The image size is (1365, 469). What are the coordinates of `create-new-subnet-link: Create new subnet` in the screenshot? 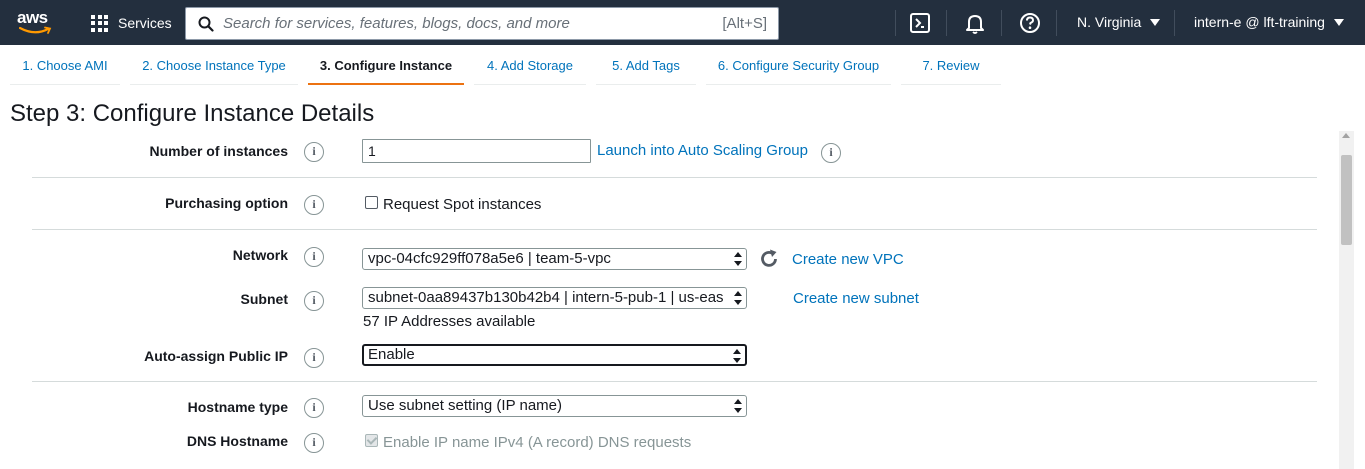 It's located at (856, 298).